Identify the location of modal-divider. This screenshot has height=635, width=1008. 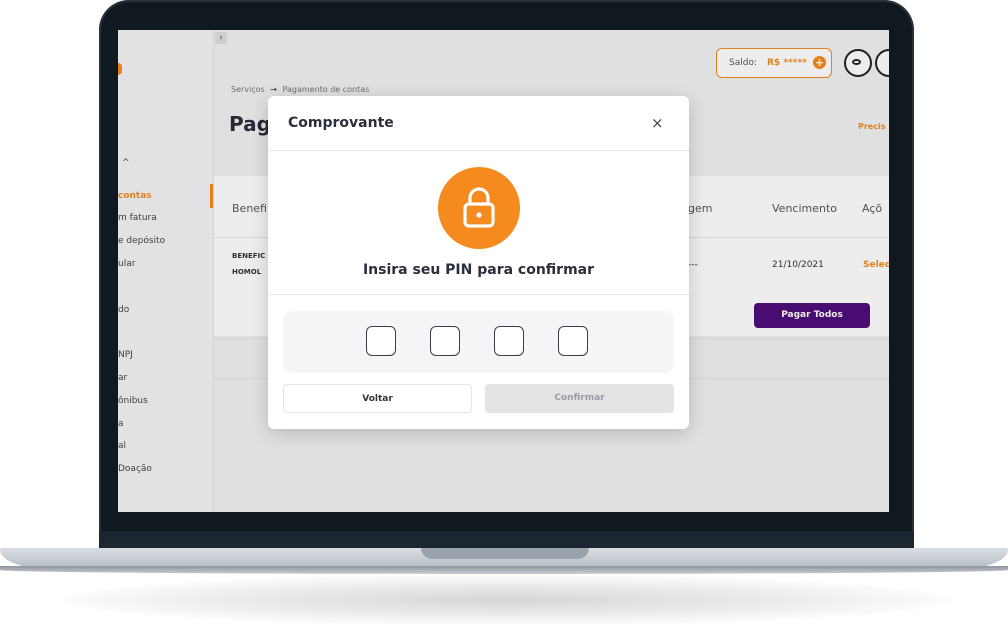
(478, 150).